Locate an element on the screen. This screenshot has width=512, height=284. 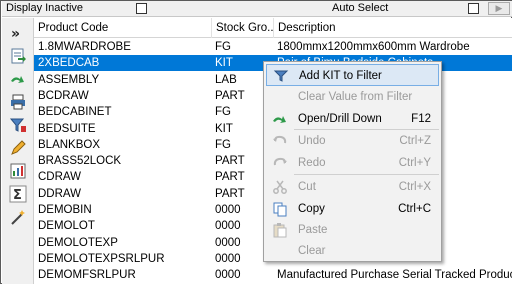
pencil-icon is located at coordinates (18, 147).